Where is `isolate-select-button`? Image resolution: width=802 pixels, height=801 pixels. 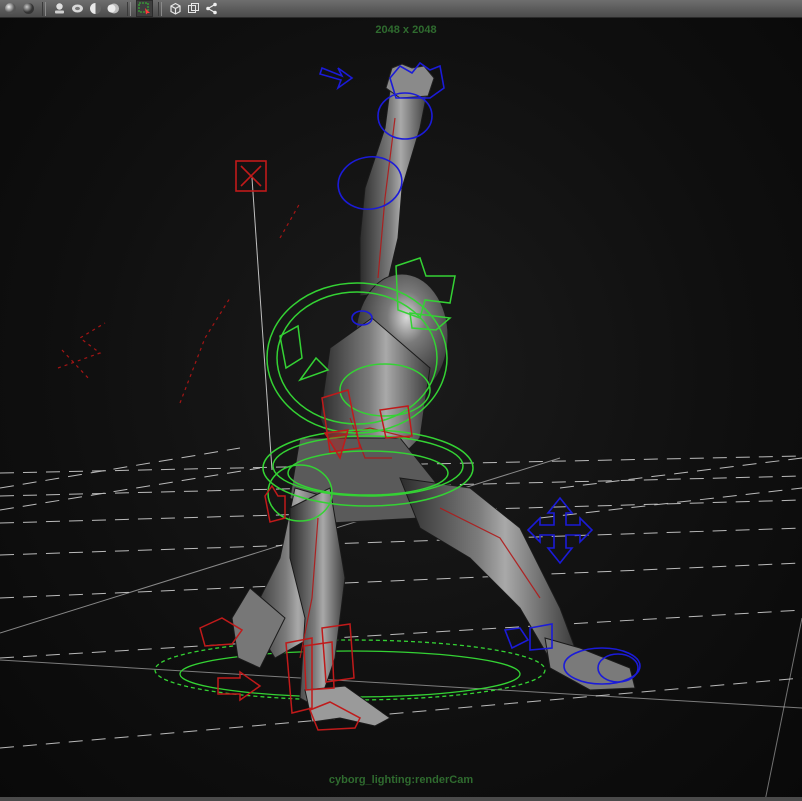 isolate-select-button is located at coordinates (175, 8).